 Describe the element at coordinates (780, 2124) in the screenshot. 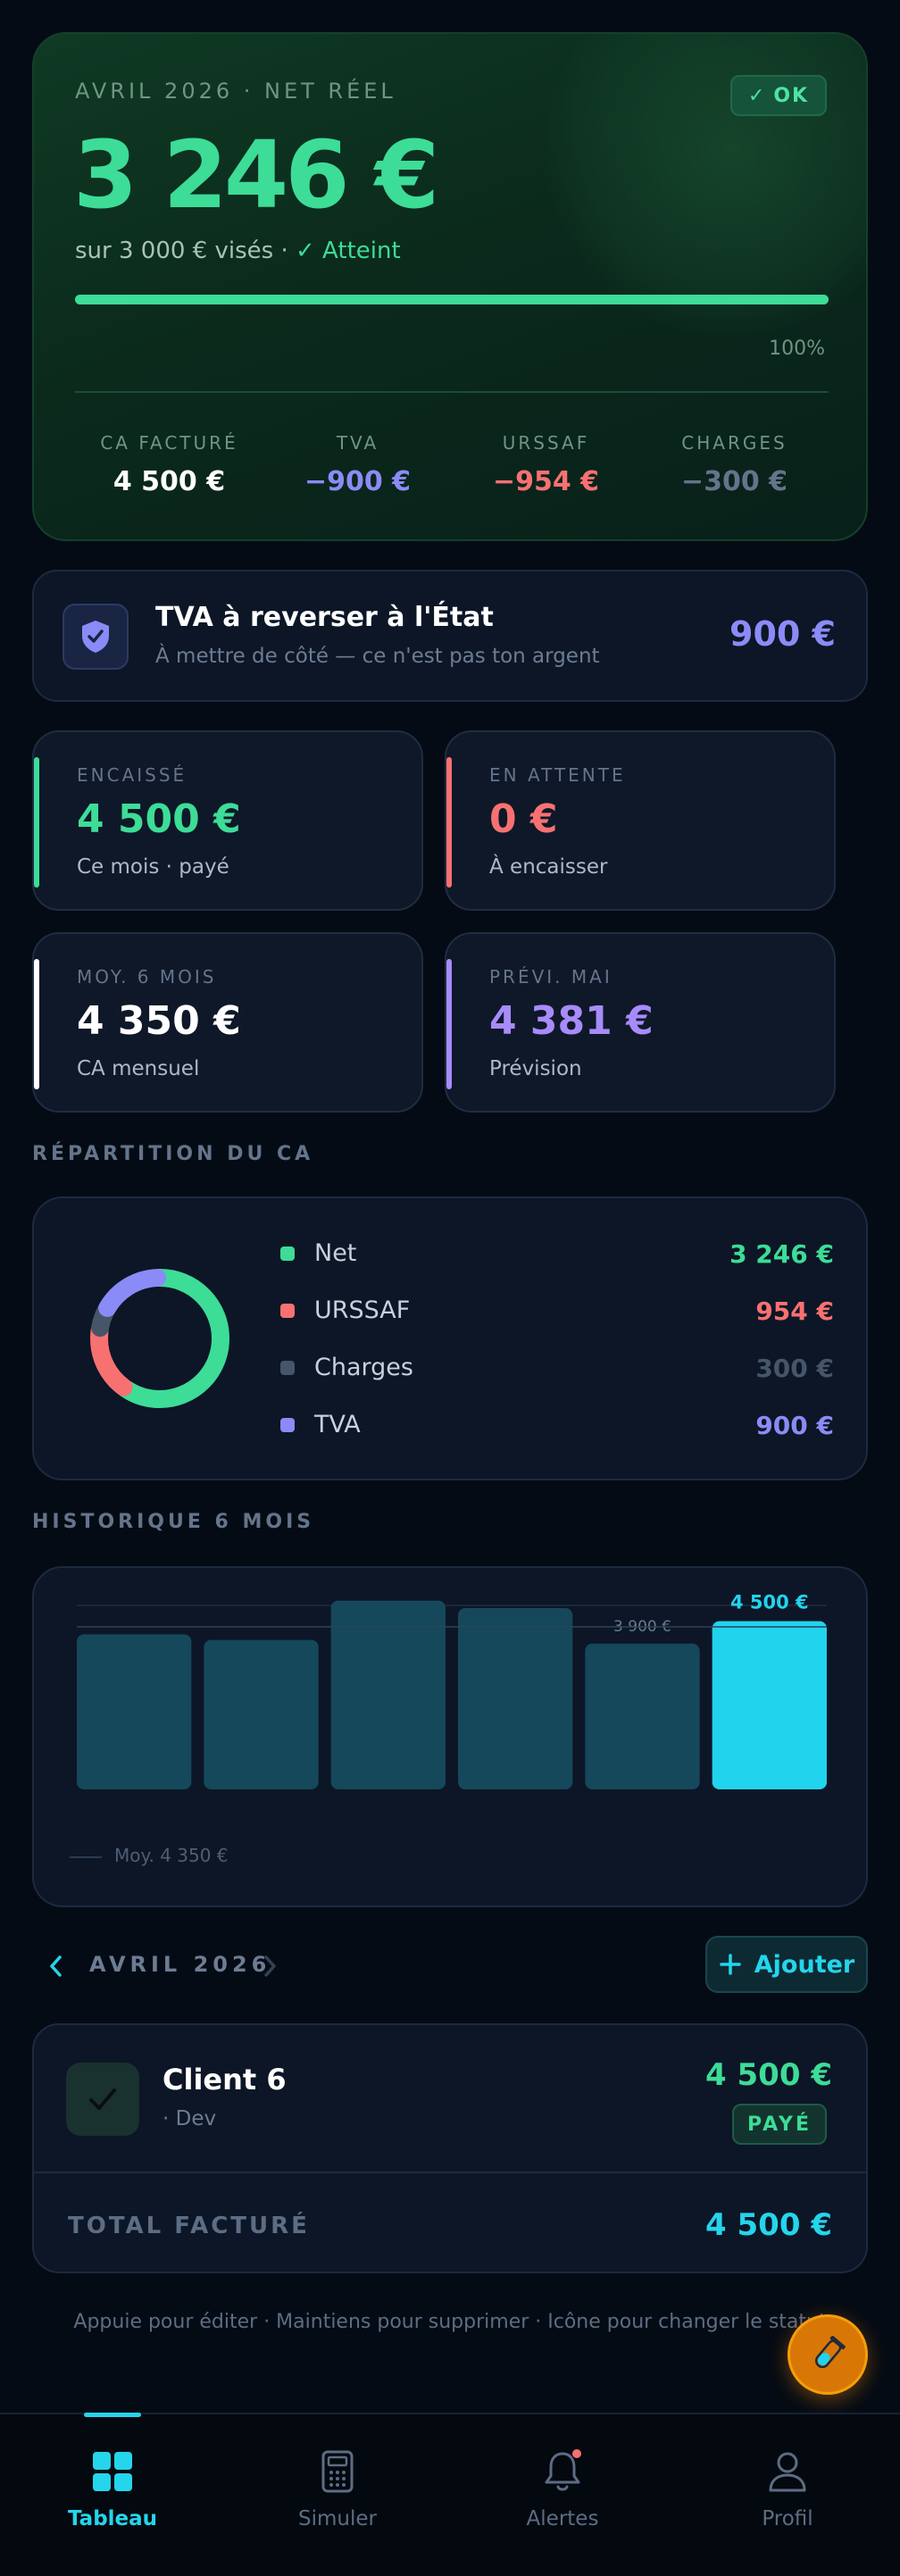

I see `invoice-status-badge: PAYÉ` at that location.